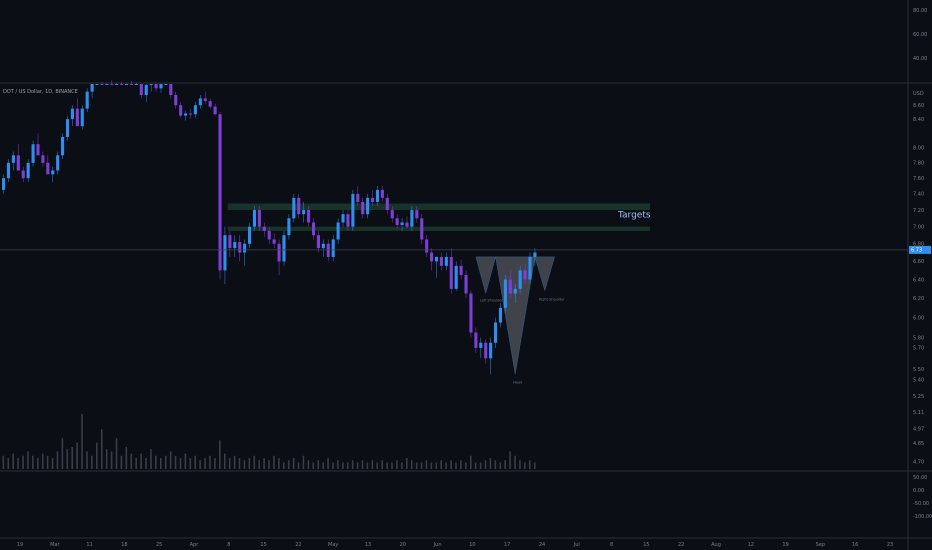  Describe the element at coordinates (890, 545) in the screenshot. I see `time-tick-label: 23` at that location.